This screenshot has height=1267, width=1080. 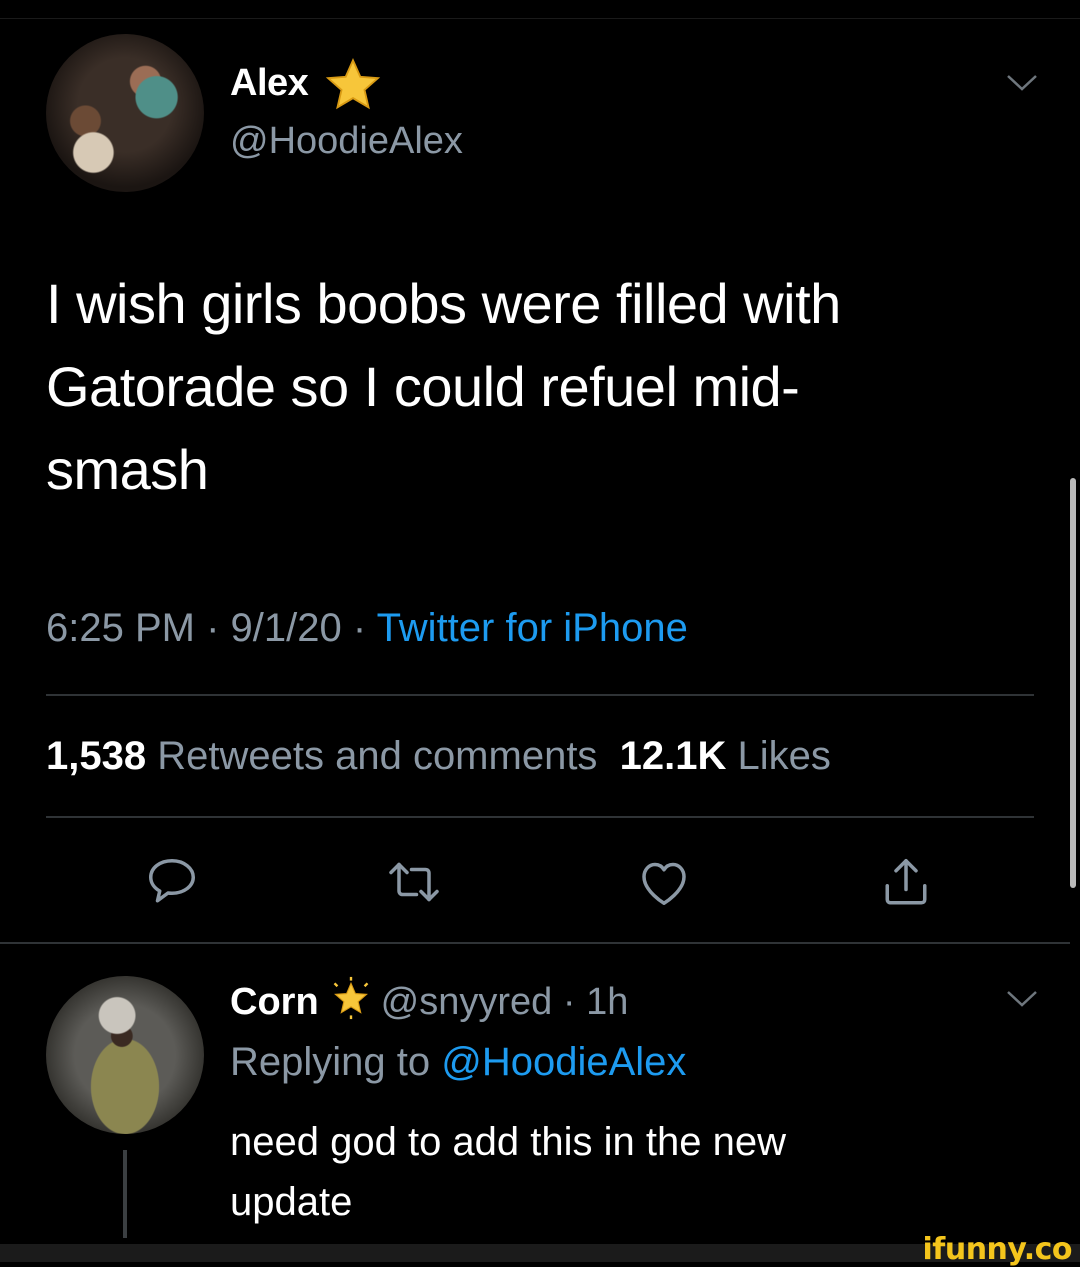 I want to click on tweet-time: 6:25 PM, so click(x=120, y=628).